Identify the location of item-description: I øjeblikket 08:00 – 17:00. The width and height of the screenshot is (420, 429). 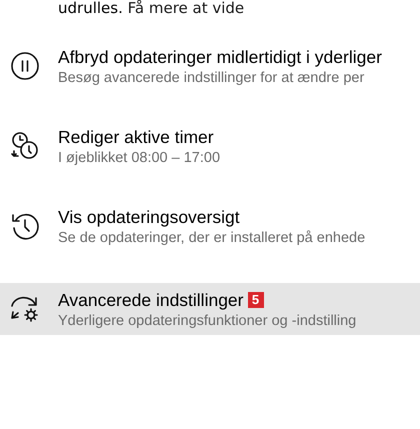
(139, 158).